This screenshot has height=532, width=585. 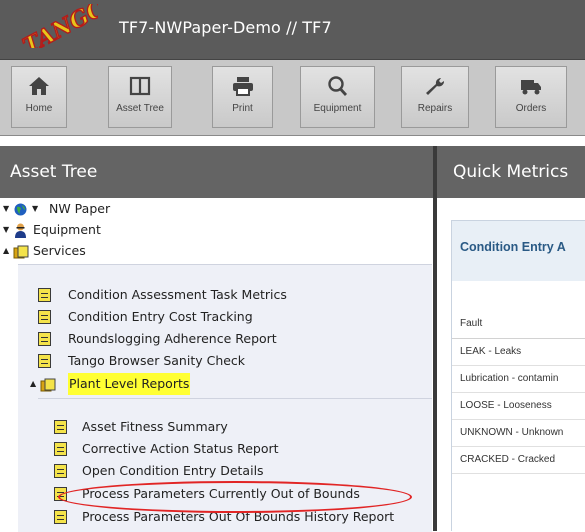 What do you see at coordinates (59, 250) in the screenshot?
I see `tree-node-label: Services` at bounding box center [59, 250].